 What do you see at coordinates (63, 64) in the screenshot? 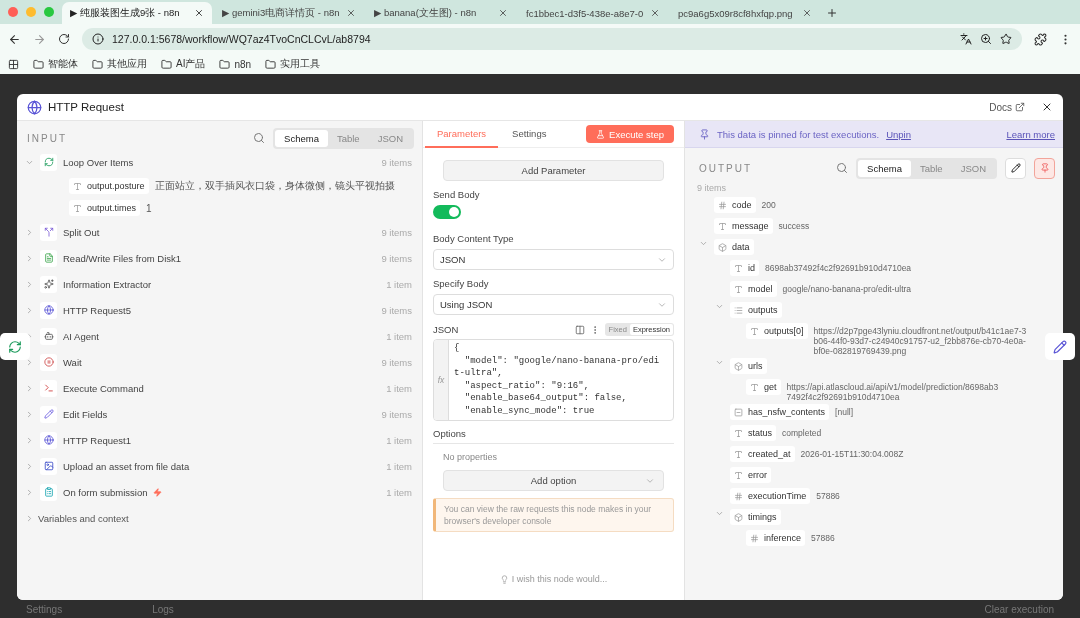
I see `bookmark-folder: 智能体` at bounding box center [63, 64].